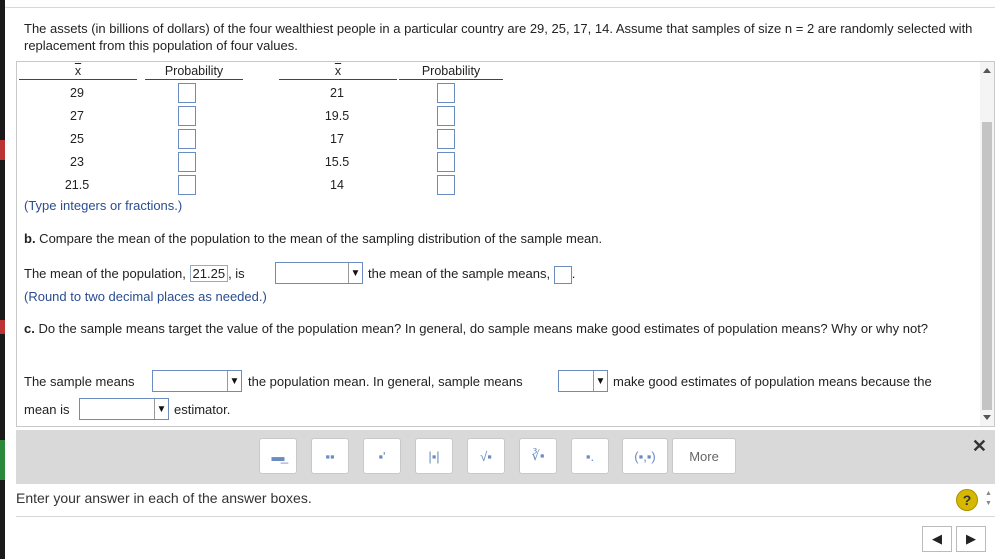 This screenshot has width=995, height=559. I want to click on right-x-1: 21, so click(337, 93).